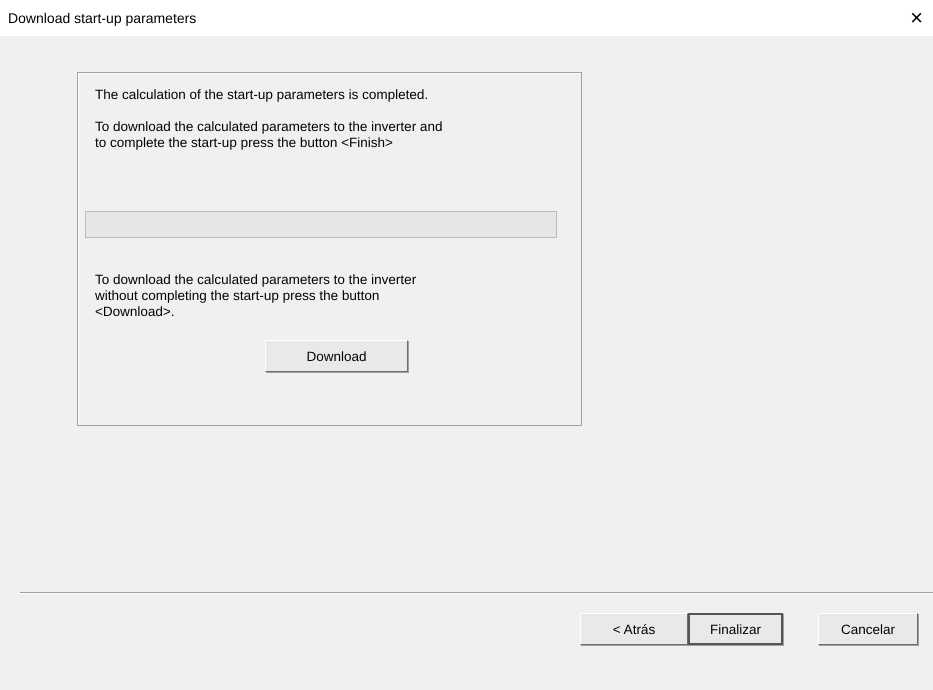  What do you see at coordinates (735, 629) in the screenshot?
I see `wizard-button: Finalizar` at bounding box center [735, 629].